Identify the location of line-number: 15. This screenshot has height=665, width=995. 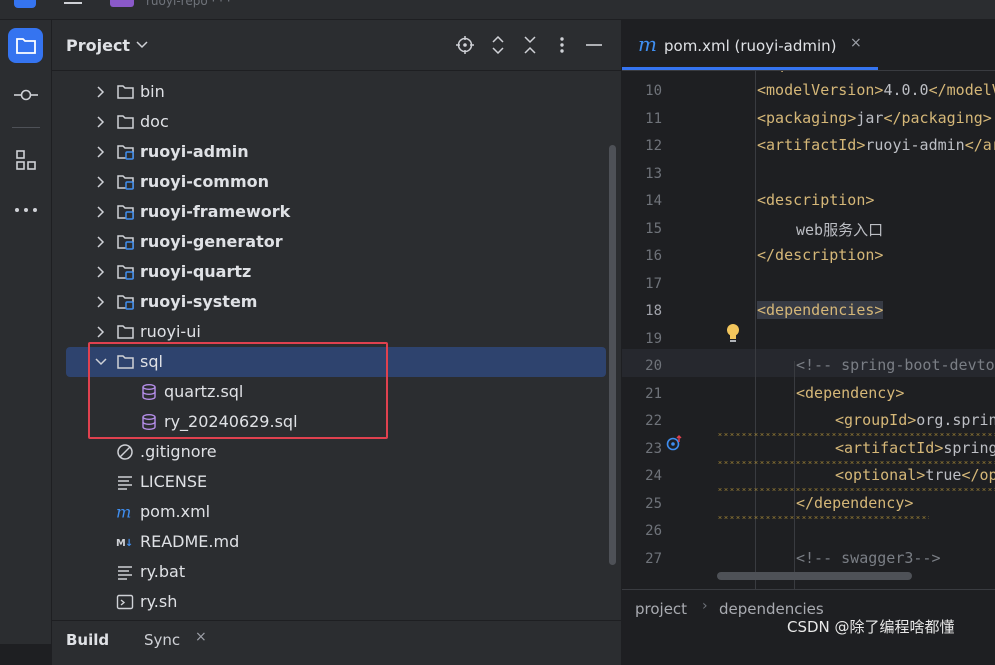
(653, 228).